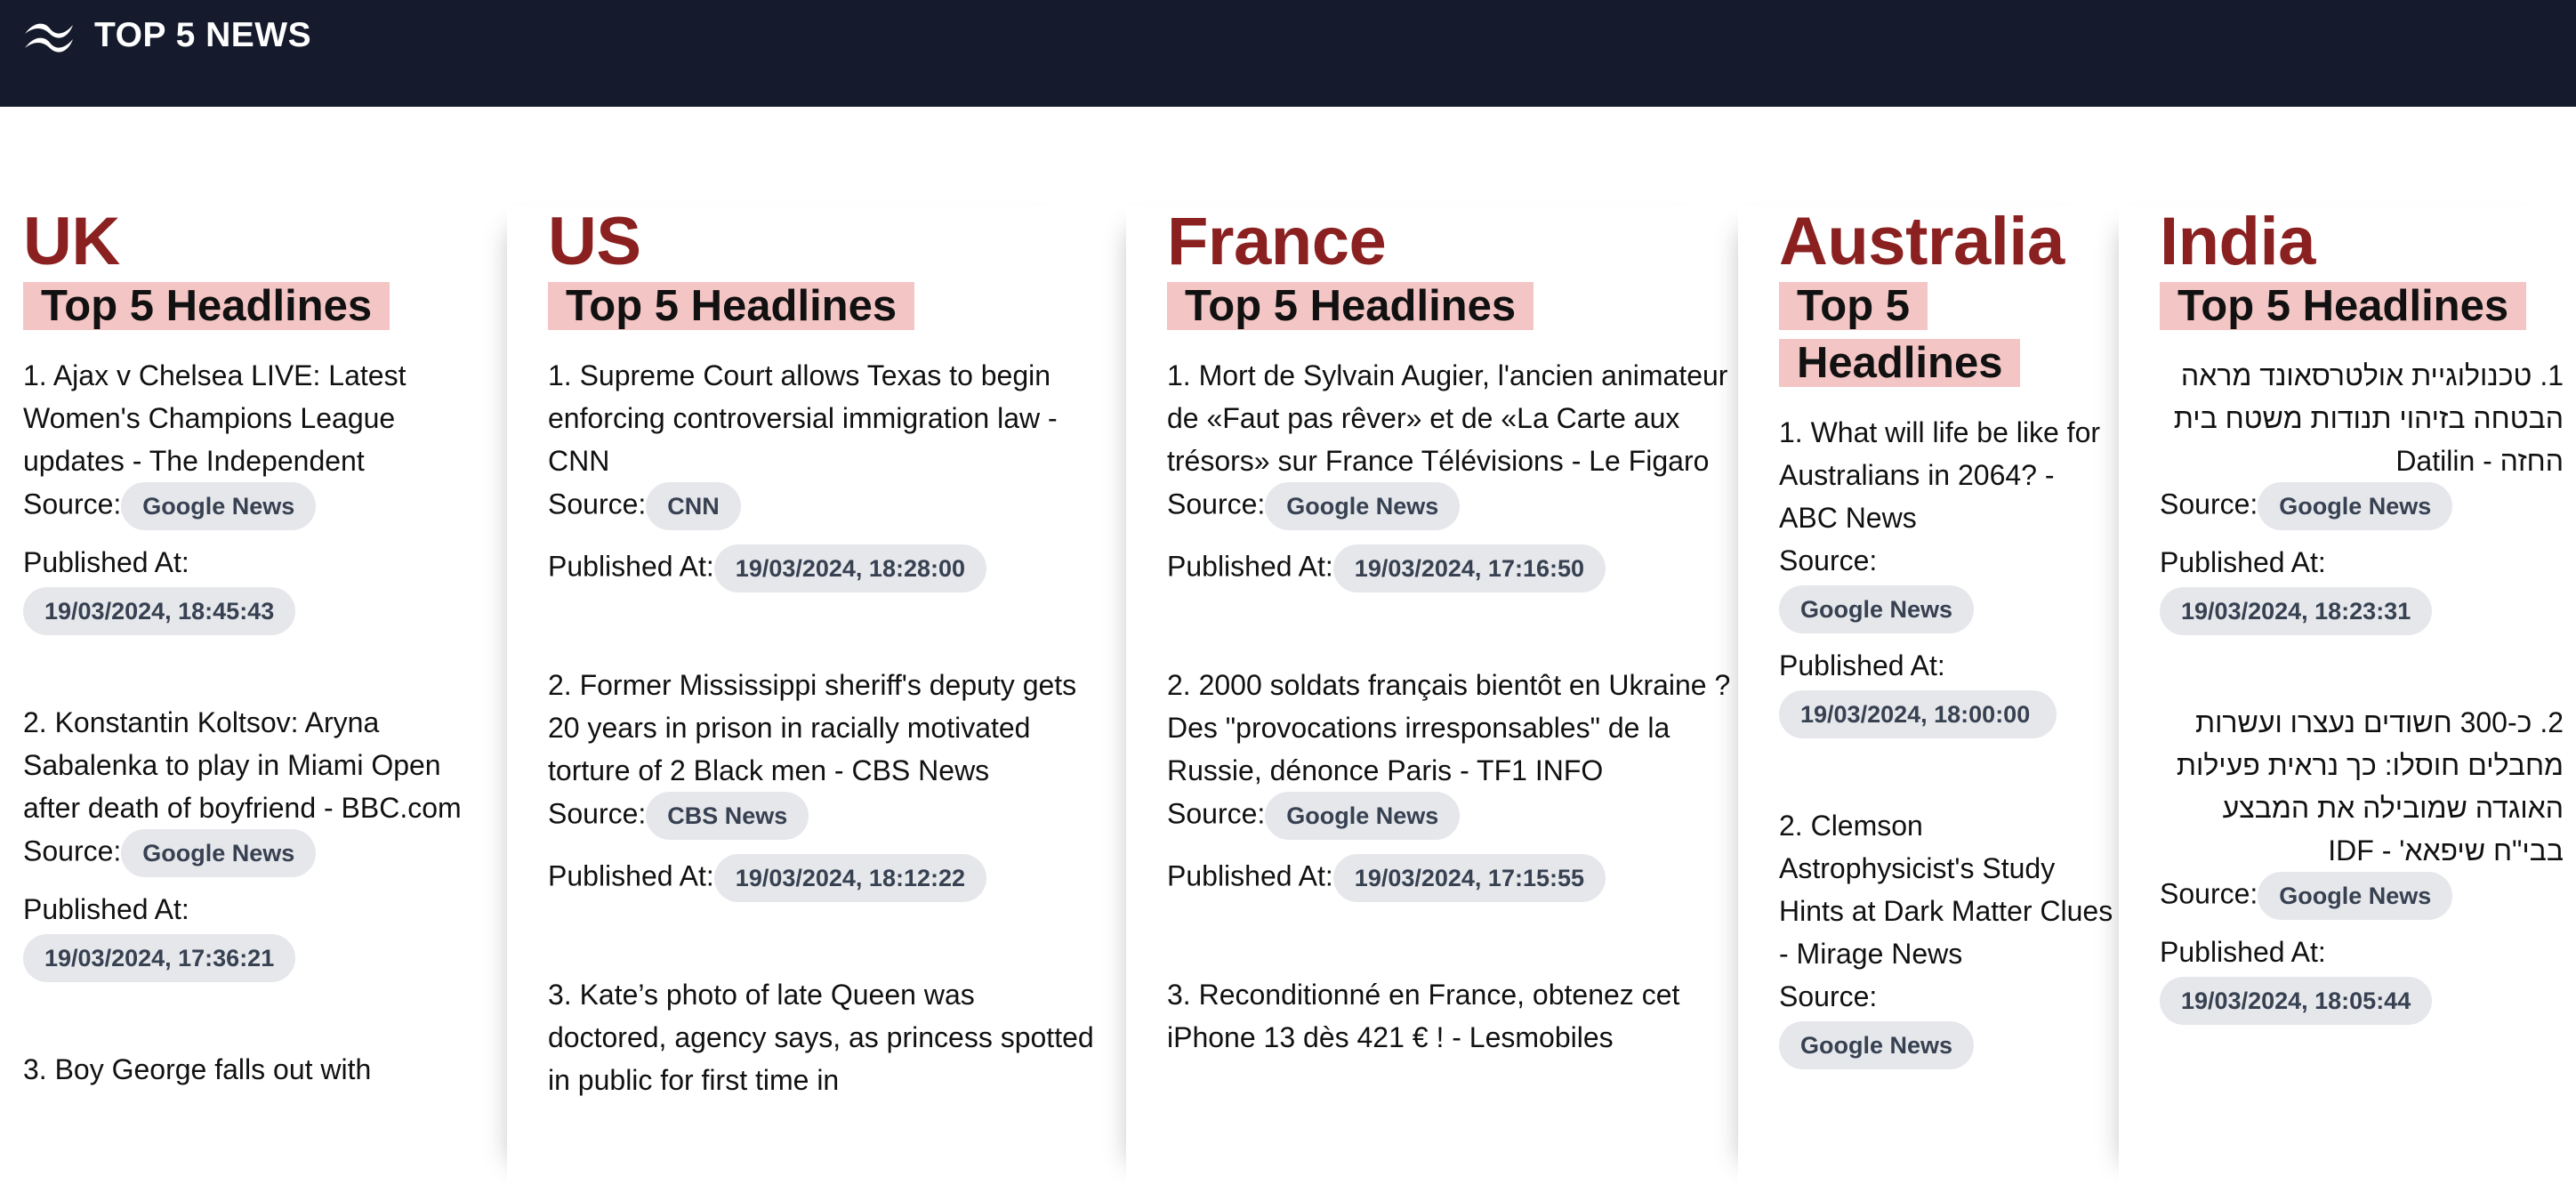  What do you see at coordinates (693, 506) in the screenshot?
I see `source-badge: CNN` at bounding box center [693, 506].